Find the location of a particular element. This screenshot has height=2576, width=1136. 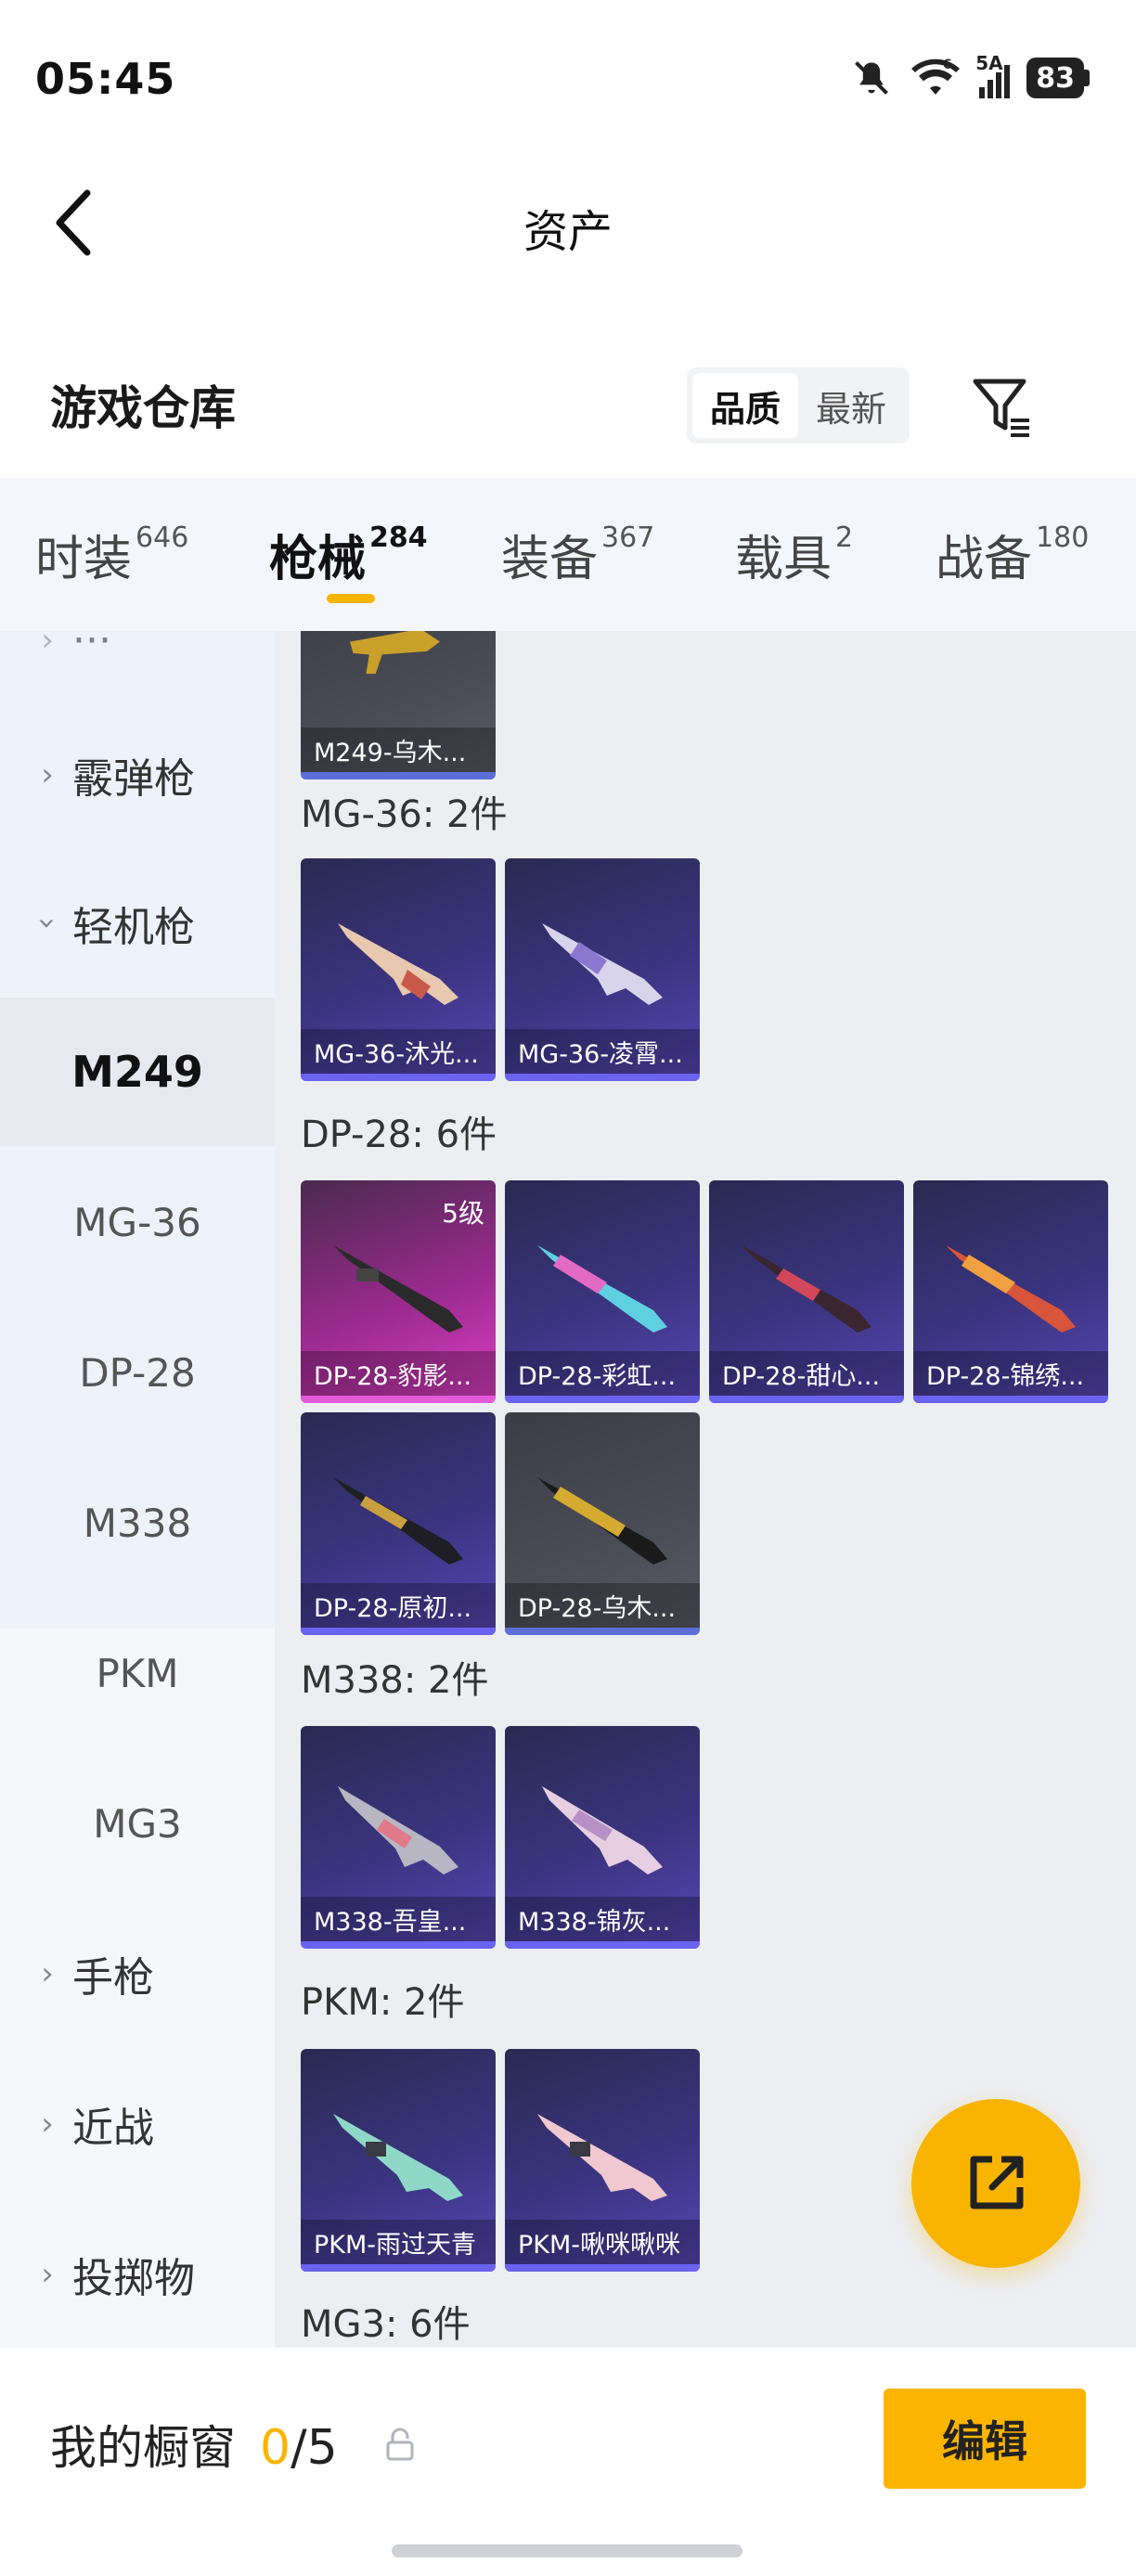

sidebar-sub-mg36: MG-36 is located at coordinates (137, 1222).